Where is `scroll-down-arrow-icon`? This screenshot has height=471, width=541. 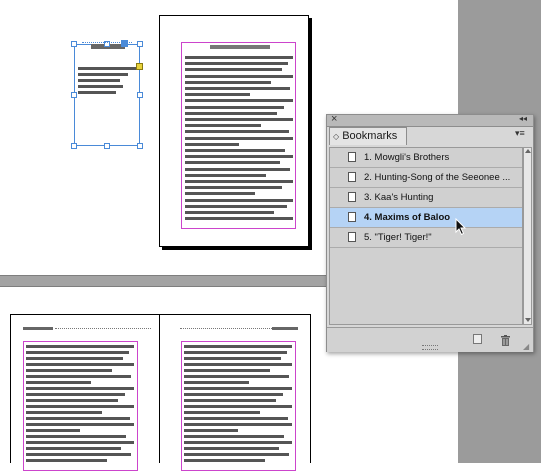
scroll-down-arrow-icon is located at coordinates (528, 320).